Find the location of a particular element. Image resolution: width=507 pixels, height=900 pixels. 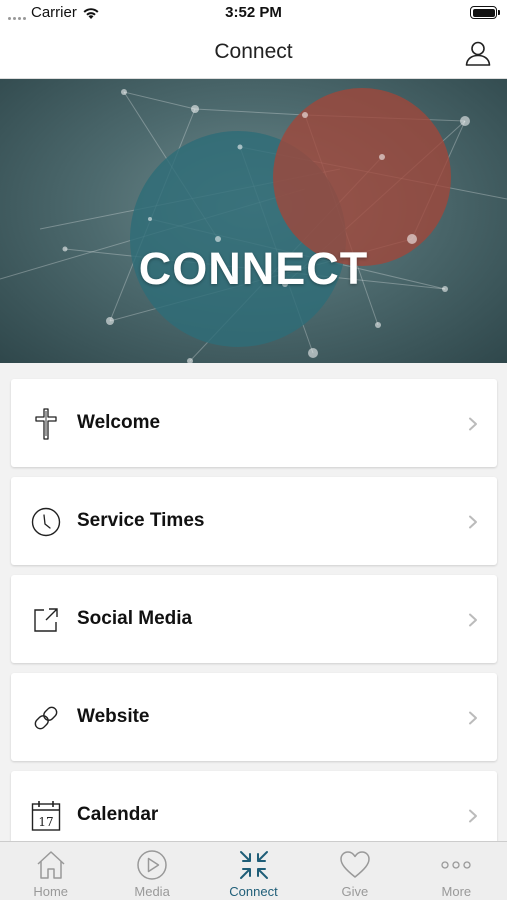

status-time: 3:52 PM is located at coordinates (253, 12).